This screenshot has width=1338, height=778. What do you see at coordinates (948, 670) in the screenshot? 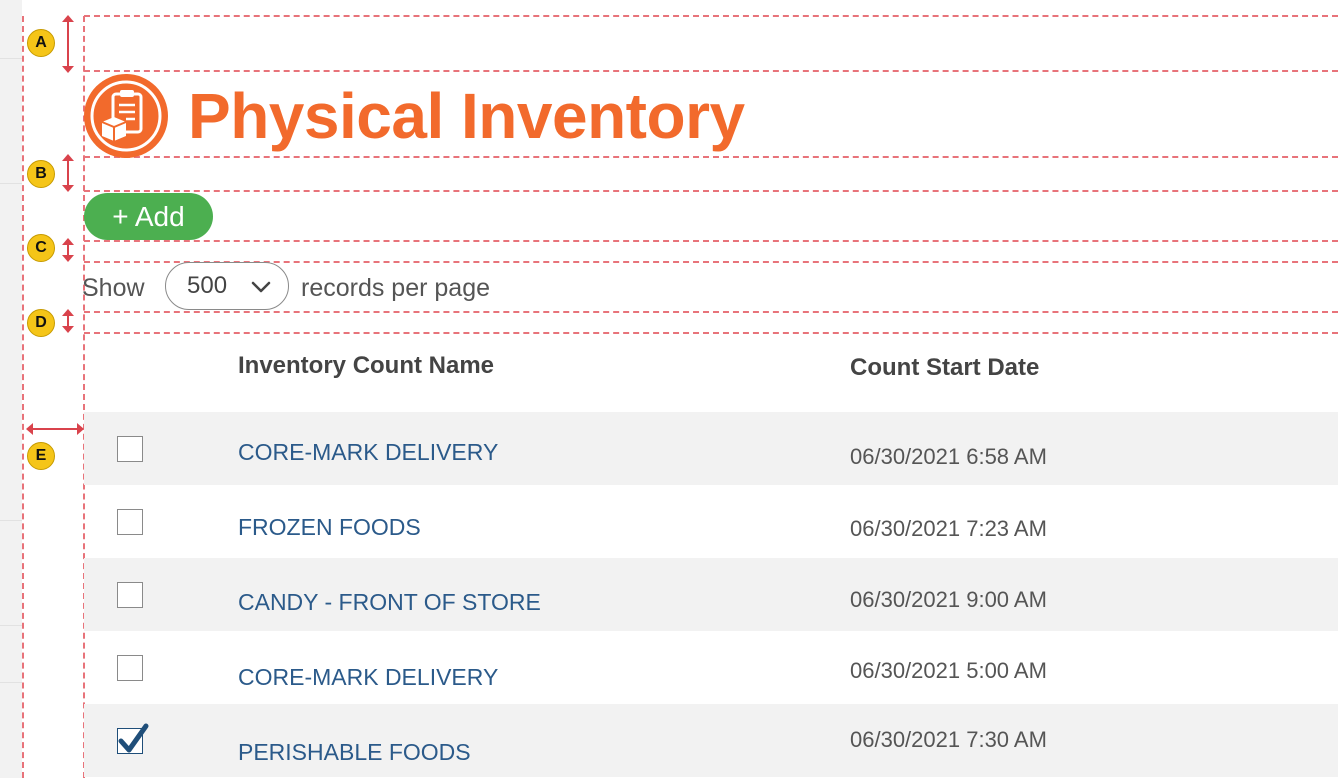
I see `count-start-date: 06/30/2021 5:00 AM` at bounding box center [948, 670].